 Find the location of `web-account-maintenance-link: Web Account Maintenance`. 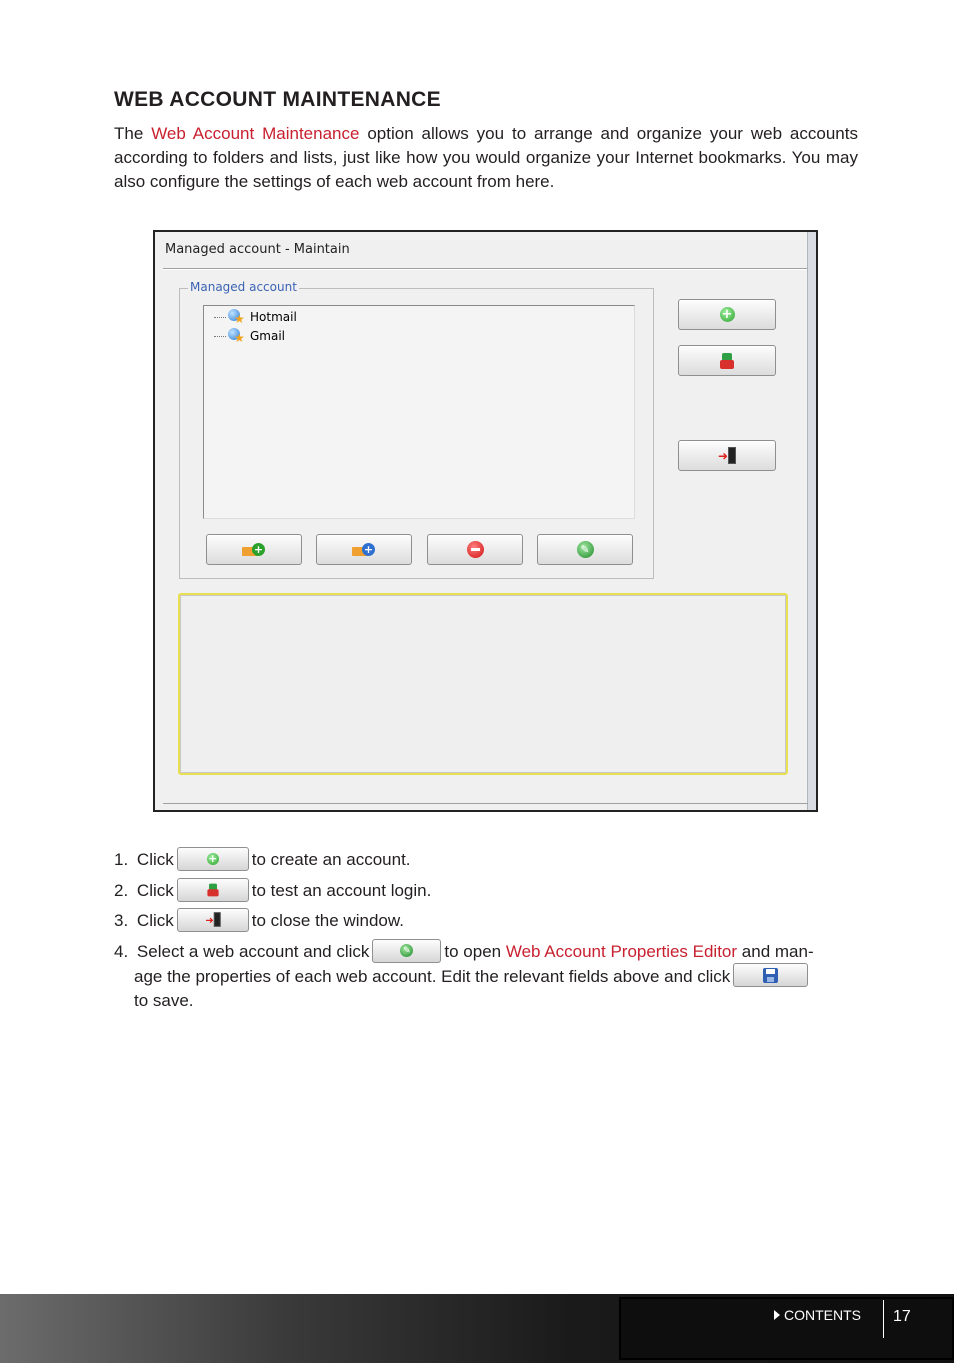

web-account-maintenance-link: Web Account Maintenance is located at coordinates (255, 133).